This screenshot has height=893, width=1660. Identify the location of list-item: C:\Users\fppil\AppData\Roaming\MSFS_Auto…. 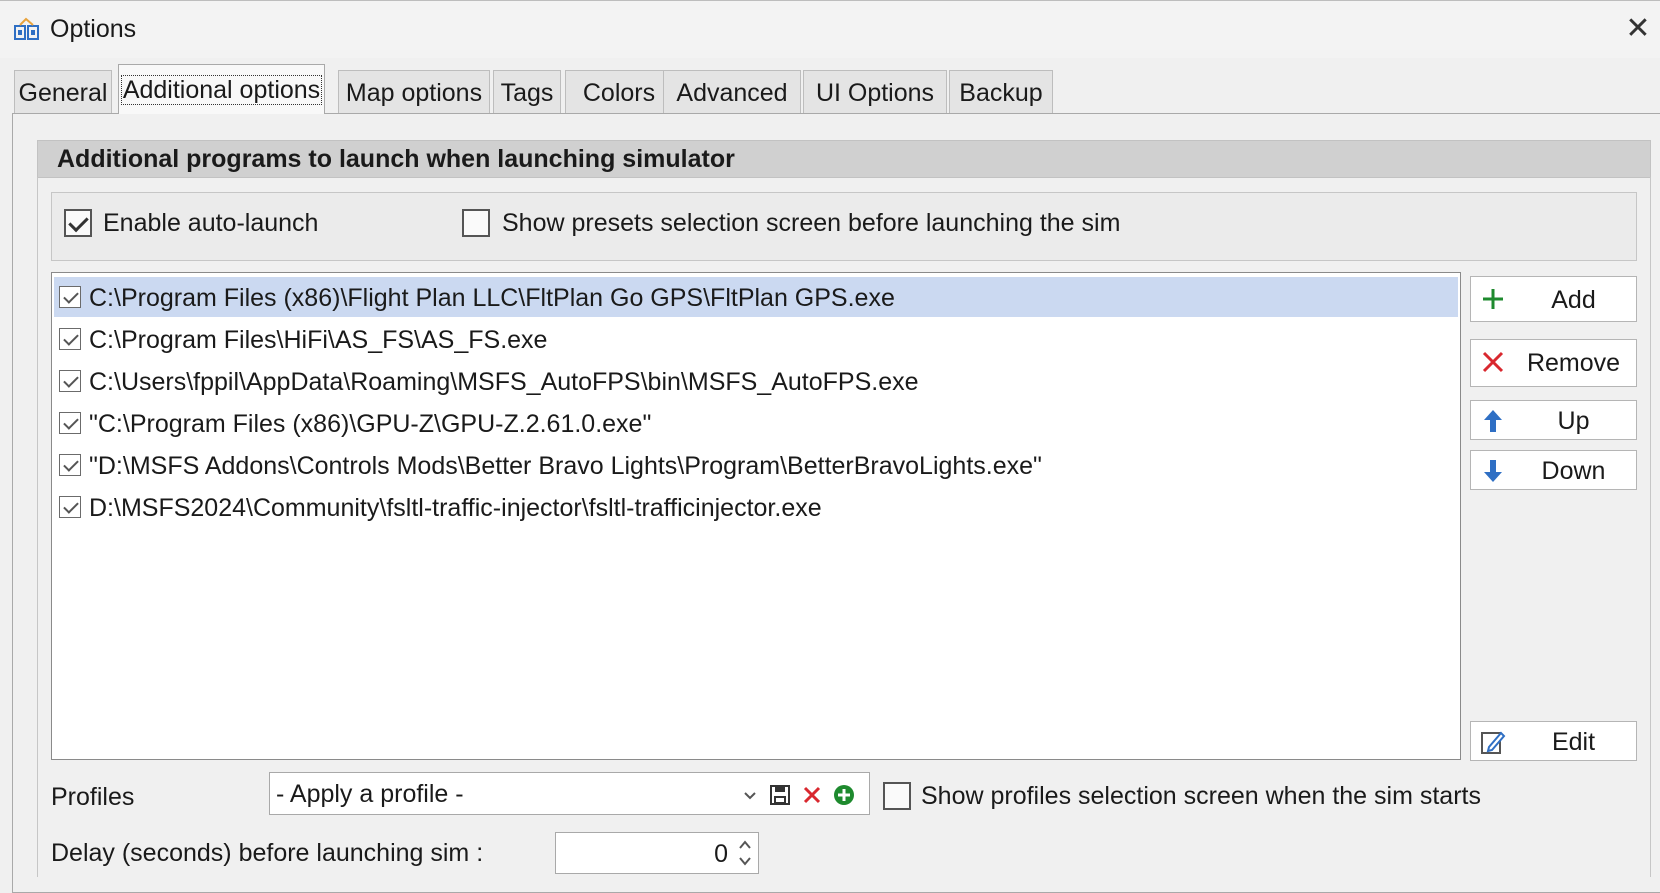
(756, 381).